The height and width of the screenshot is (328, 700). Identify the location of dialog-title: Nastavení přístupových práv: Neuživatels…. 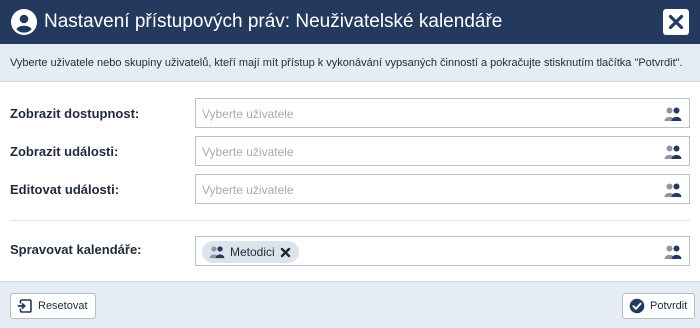
(273, 21).